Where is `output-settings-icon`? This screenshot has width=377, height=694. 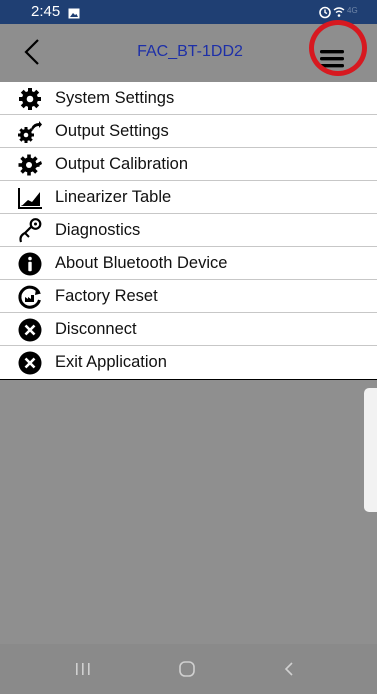 output-settings-icon is located at coordinates (30, 132).